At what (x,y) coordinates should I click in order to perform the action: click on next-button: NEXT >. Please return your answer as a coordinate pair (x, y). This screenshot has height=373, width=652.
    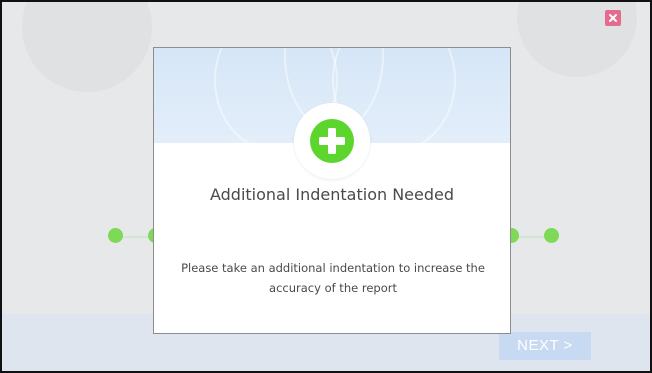
    Looking at the image, I should click on (545, 346).